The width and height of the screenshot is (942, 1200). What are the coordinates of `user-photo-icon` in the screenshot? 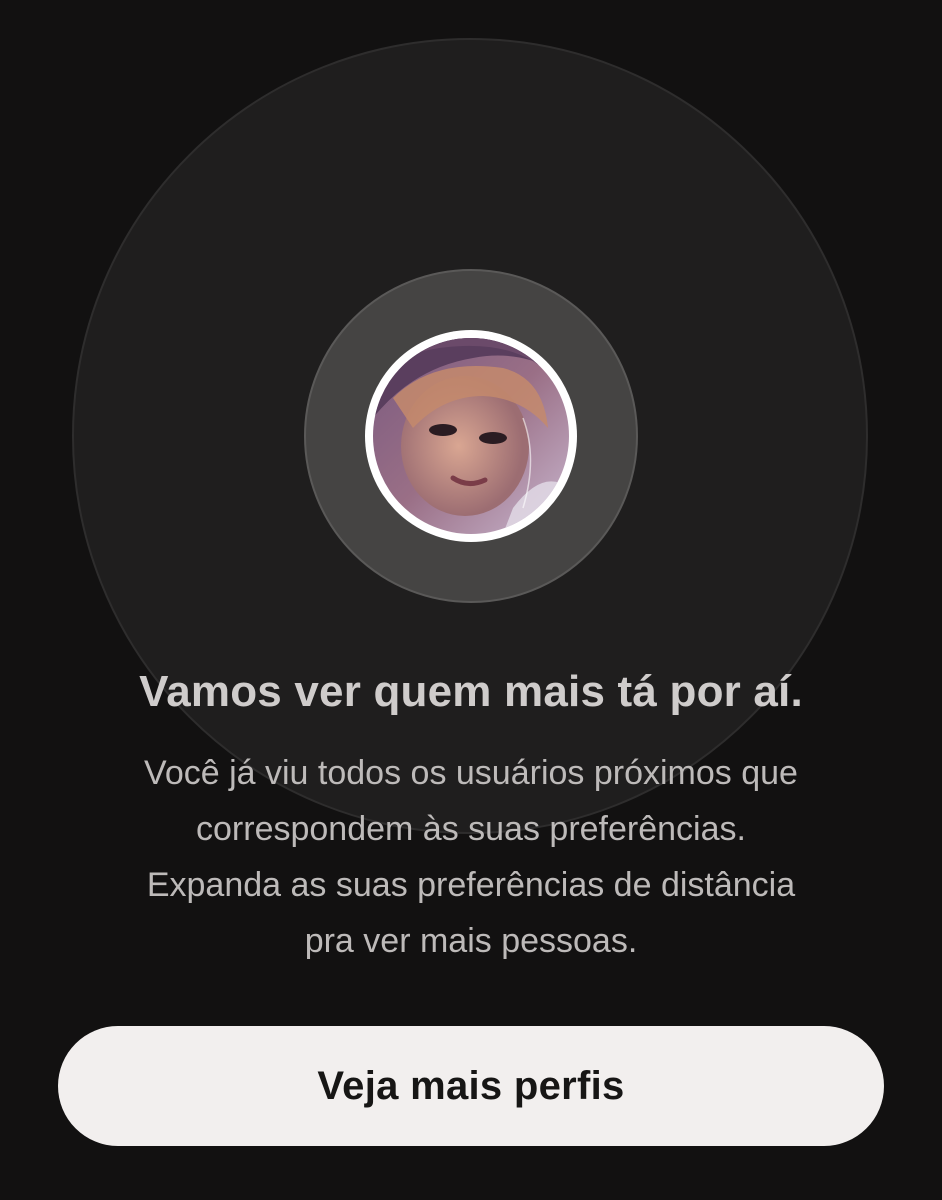 It's located at (471, 436).